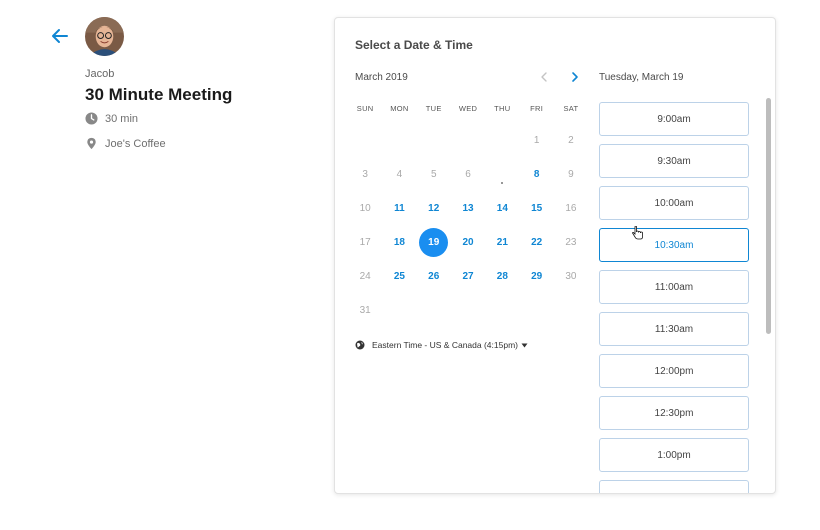 Image resolution: width=820 pixels, height=530 pixels. Describe the element at coordinates (399, 174) in the screenshot. I see `calendar-day-4: 4` at that location.